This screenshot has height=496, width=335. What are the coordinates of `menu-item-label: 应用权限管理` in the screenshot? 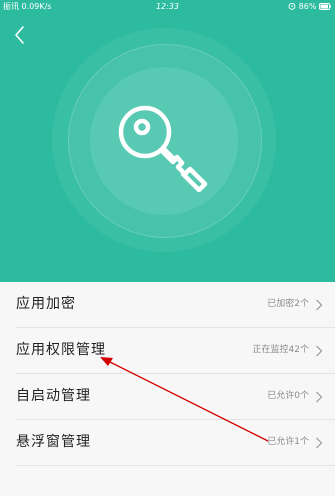 It's located at (61, 350).